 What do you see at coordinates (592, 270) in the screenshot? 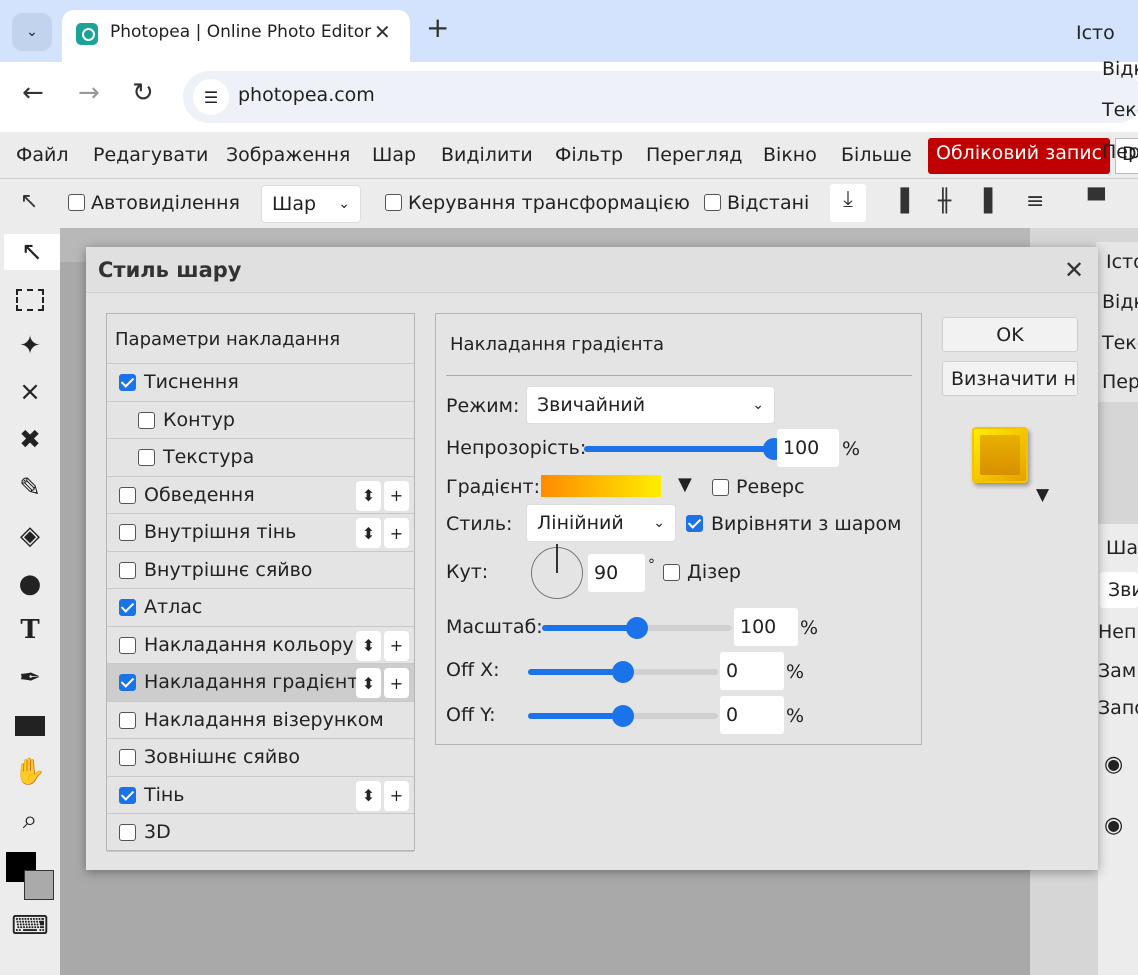
I see `dialog-header: Стиль шару ✕` at bounding box center [592, 270].